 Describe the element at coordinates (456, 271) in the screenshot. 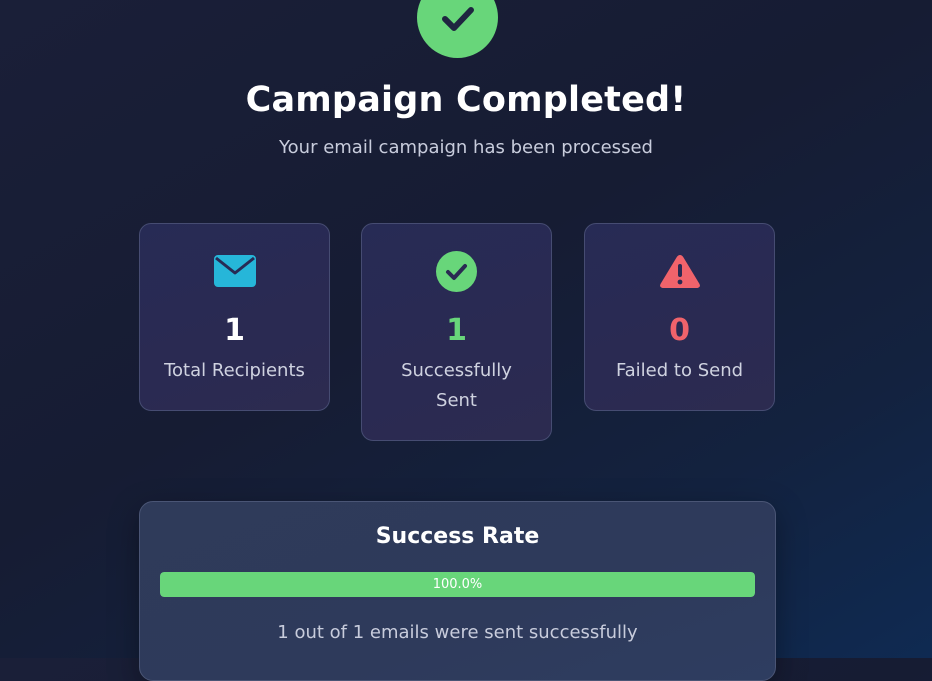

I see `check-circle-icon` at that location.